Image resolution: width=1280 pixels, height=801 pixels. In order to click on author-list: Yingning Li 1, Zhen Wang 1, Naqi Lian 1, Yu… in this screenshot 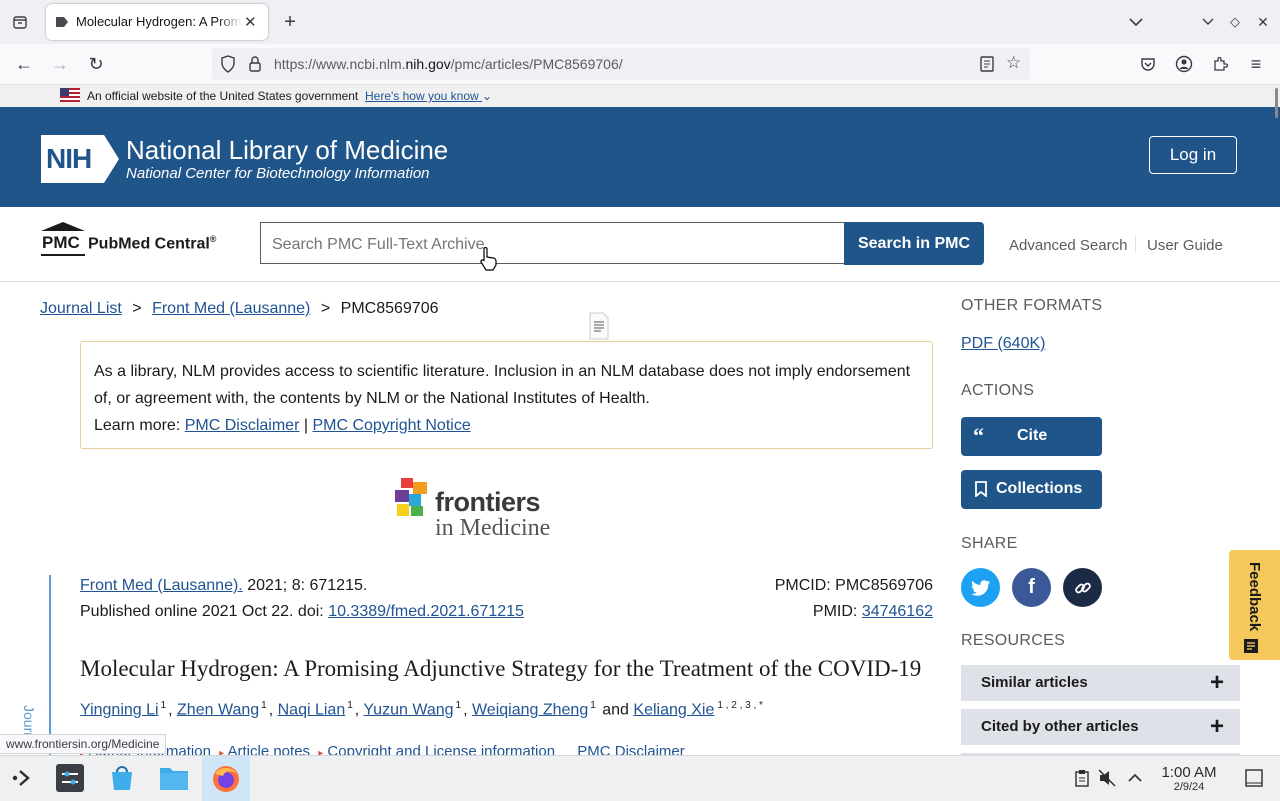, I will do `click(421, 709)`.